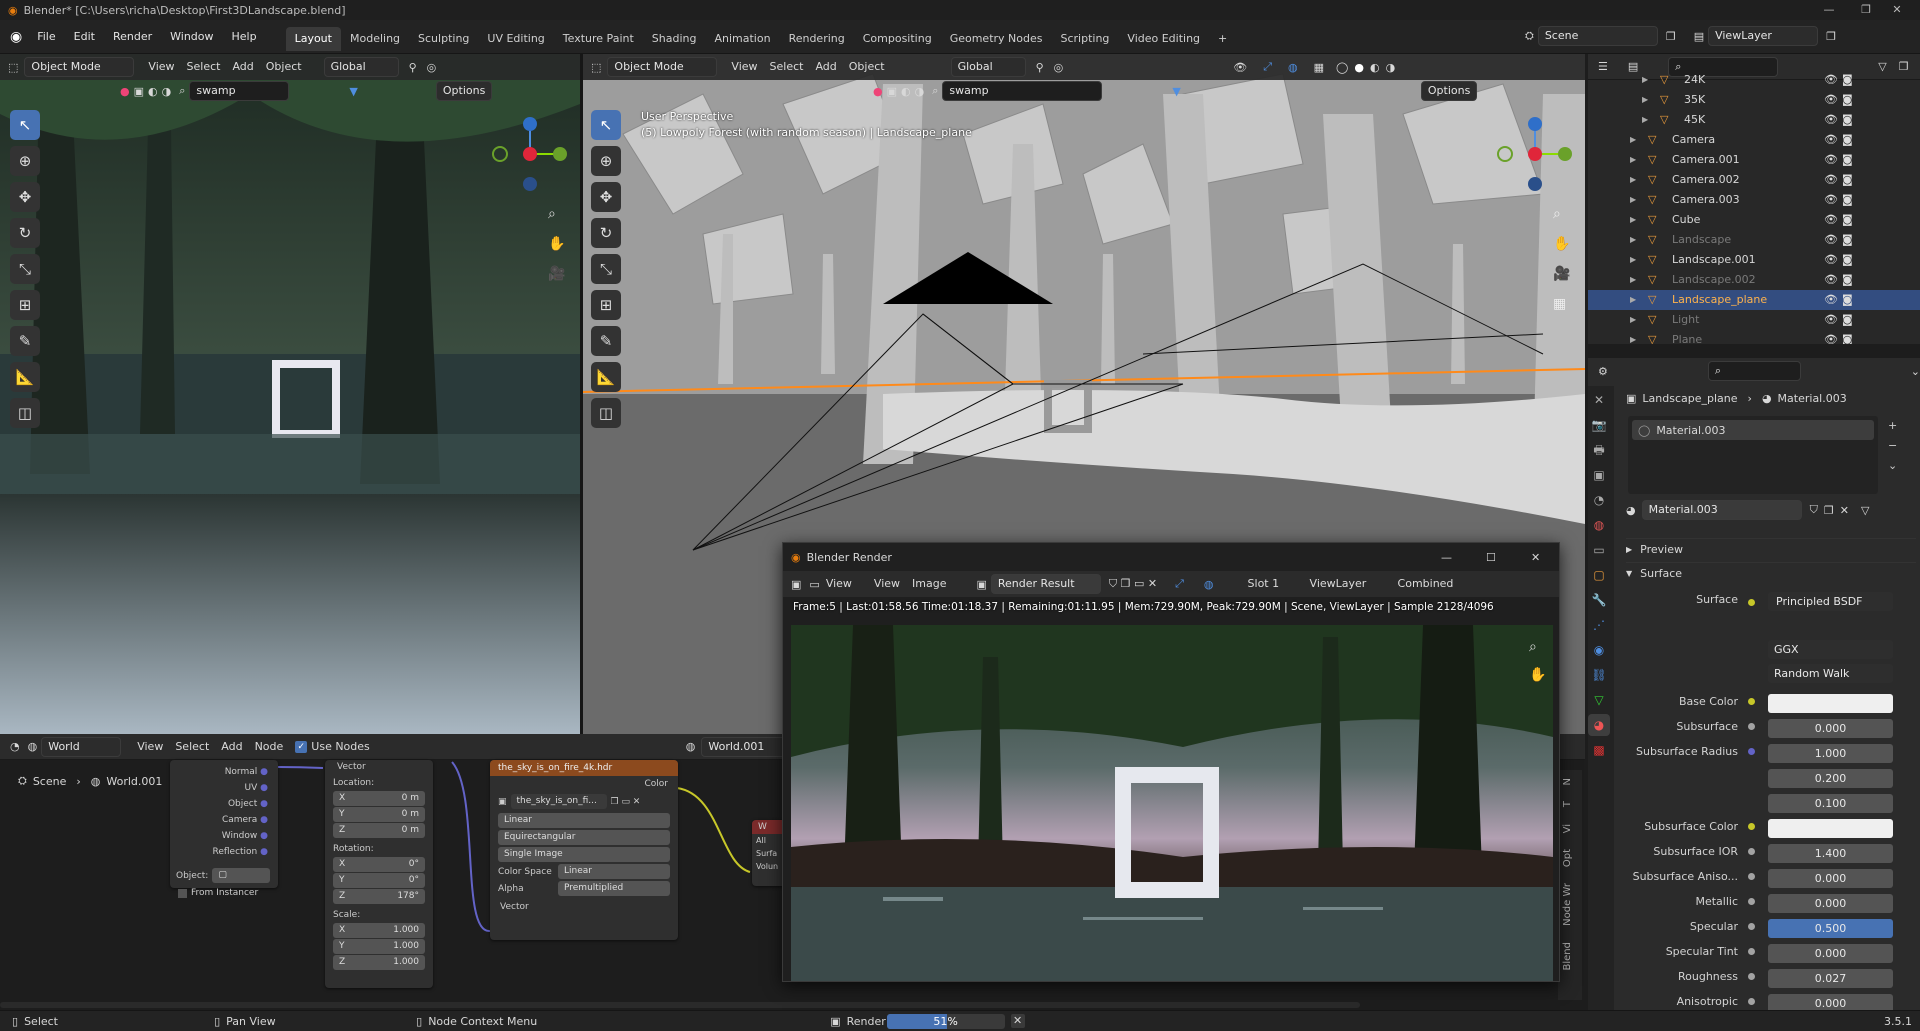 Image resolution: width=1920 pixels, height=1031 pixels. Describe the element at coordinates (1059, 67) in the screenshot. I see `proportional-icon: ◎` at that location.